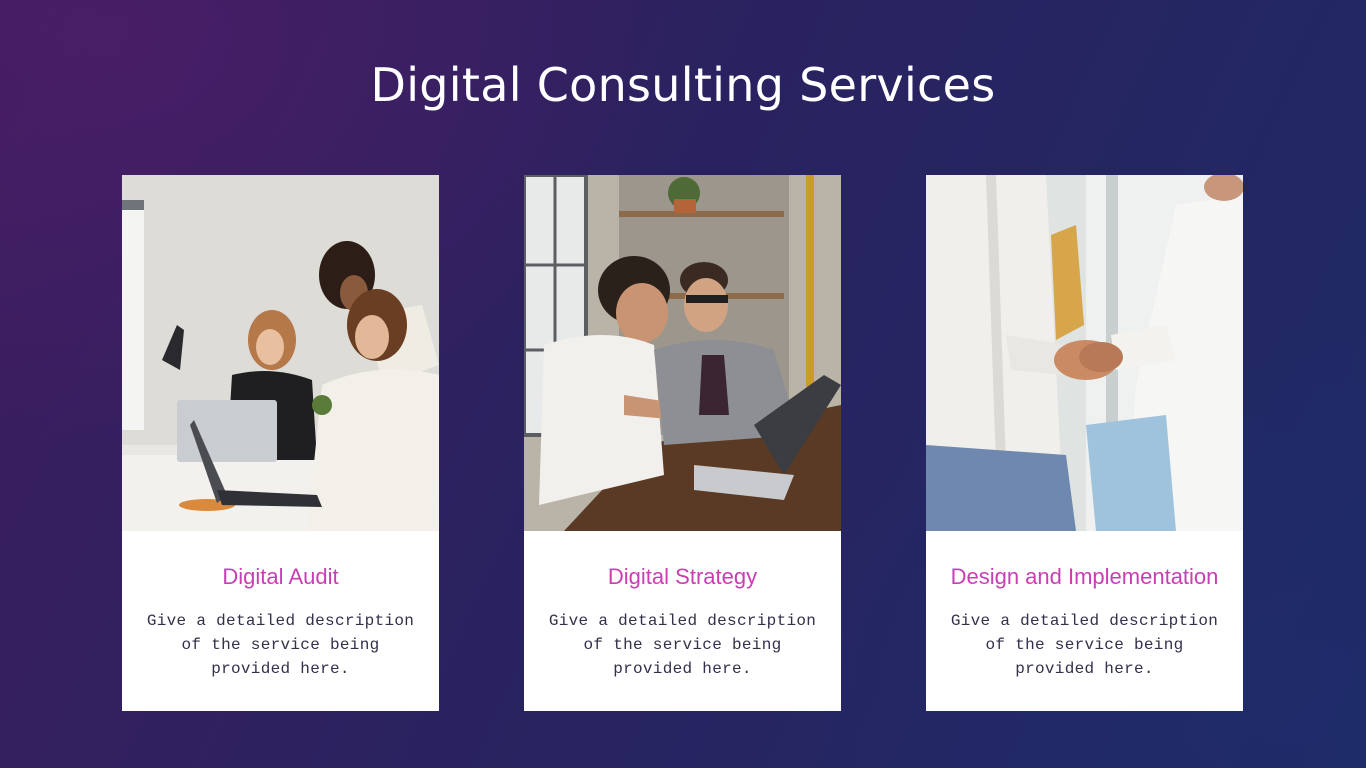 This screenshot has height=768, width=1366. Describe the element at coordinates (280, 353) in the screenshot. I see `team-working-on-laptops-photo` at that location.